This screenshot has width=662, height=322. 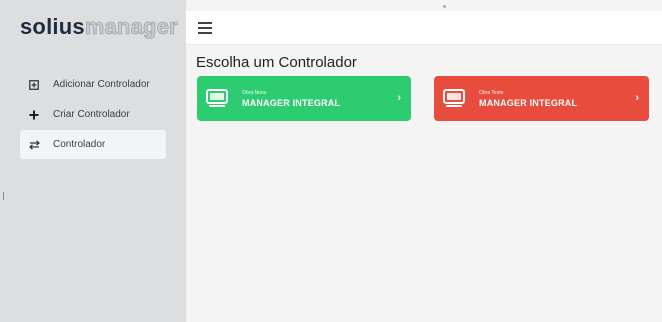 What do you see at coordinates (34, 115) in the screenshot?
I see `plus-icon` at bounding box center [34, 115].